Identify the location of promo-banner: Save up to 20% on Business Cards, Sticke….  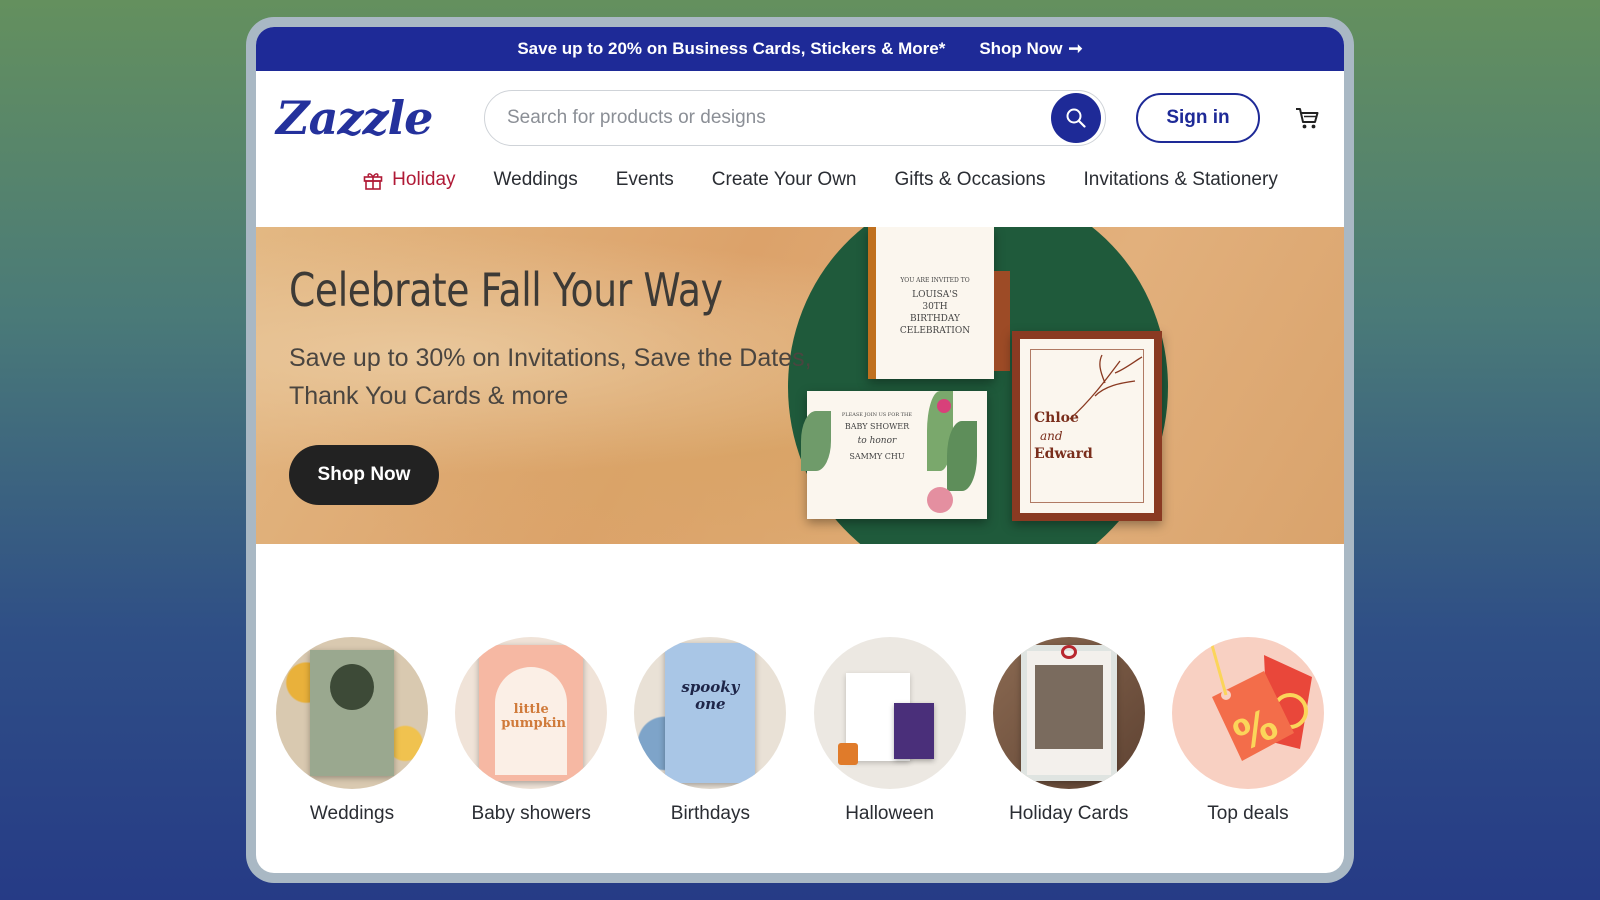
(800, 49).